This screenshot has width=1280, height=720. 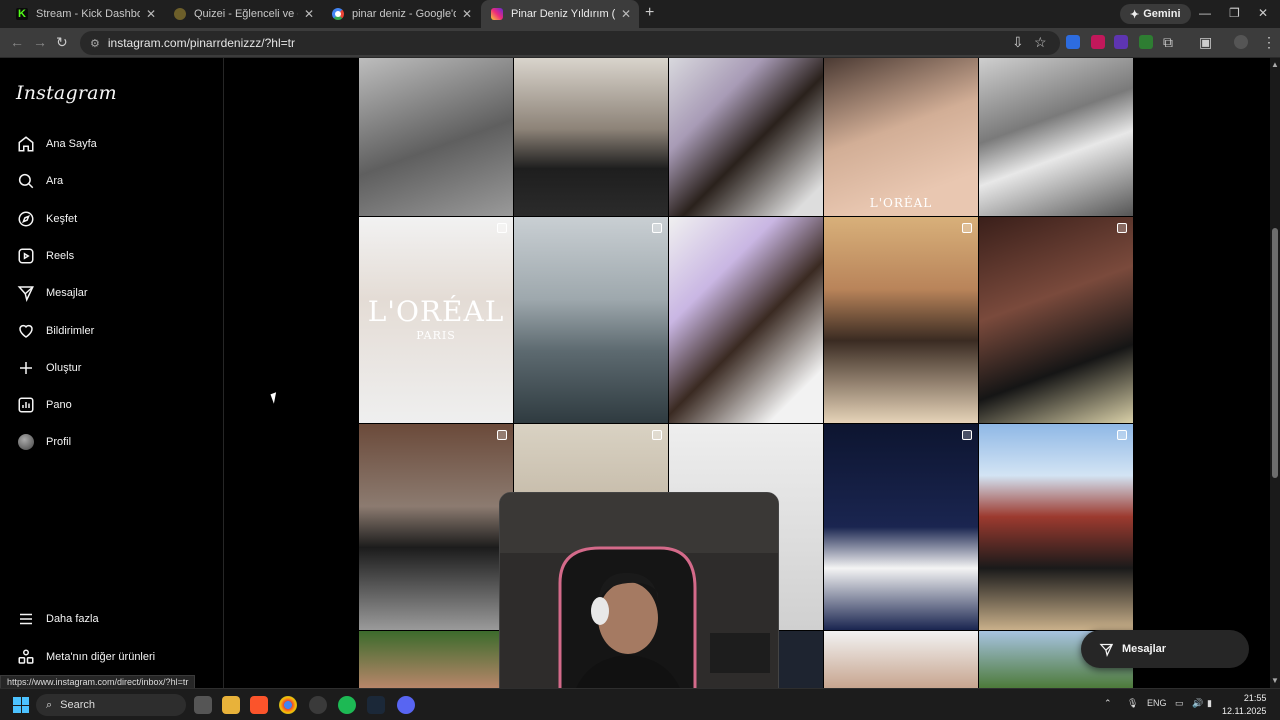 What do you see at coordinates (203, 705) in the screenshot?
I see `task-view-icon` at bounding box center [203, 705].